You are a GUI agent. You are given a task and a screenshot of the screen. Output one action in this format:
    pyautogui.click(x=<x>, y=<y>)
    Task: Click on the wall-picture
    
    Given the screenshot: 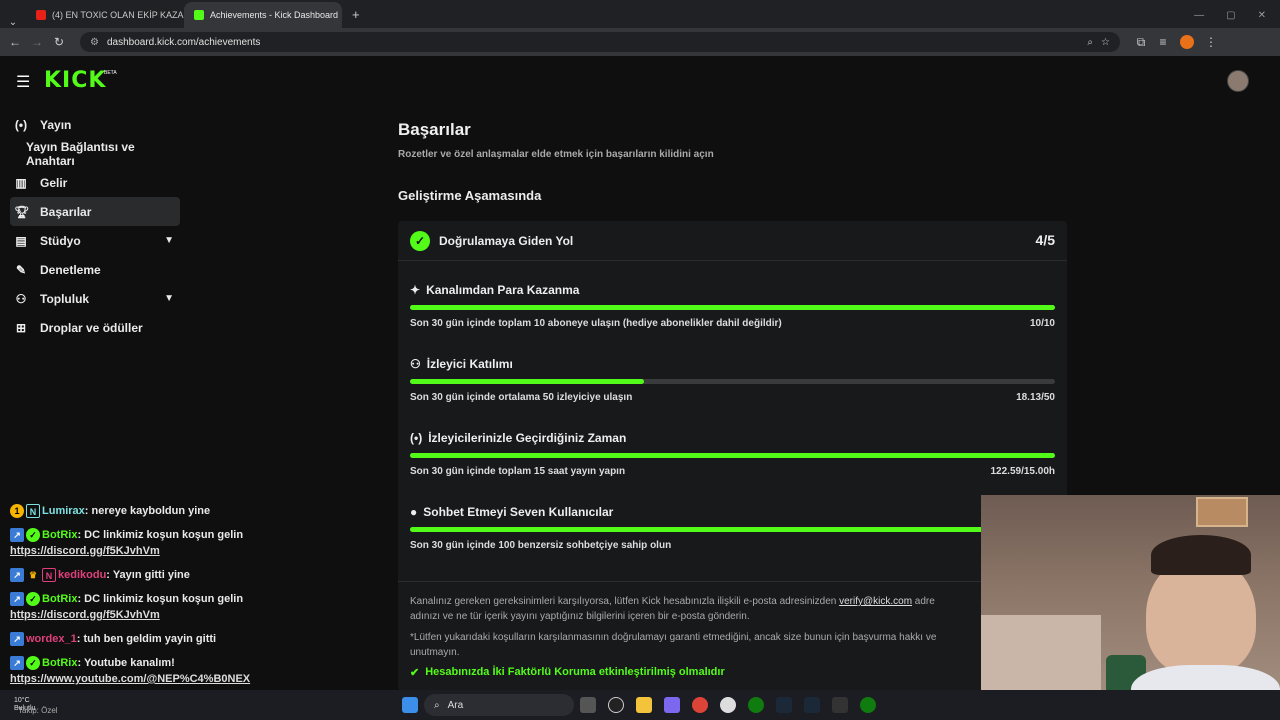 What is the action you would take?
    pyautogui.click(x=1222, y=512)
    